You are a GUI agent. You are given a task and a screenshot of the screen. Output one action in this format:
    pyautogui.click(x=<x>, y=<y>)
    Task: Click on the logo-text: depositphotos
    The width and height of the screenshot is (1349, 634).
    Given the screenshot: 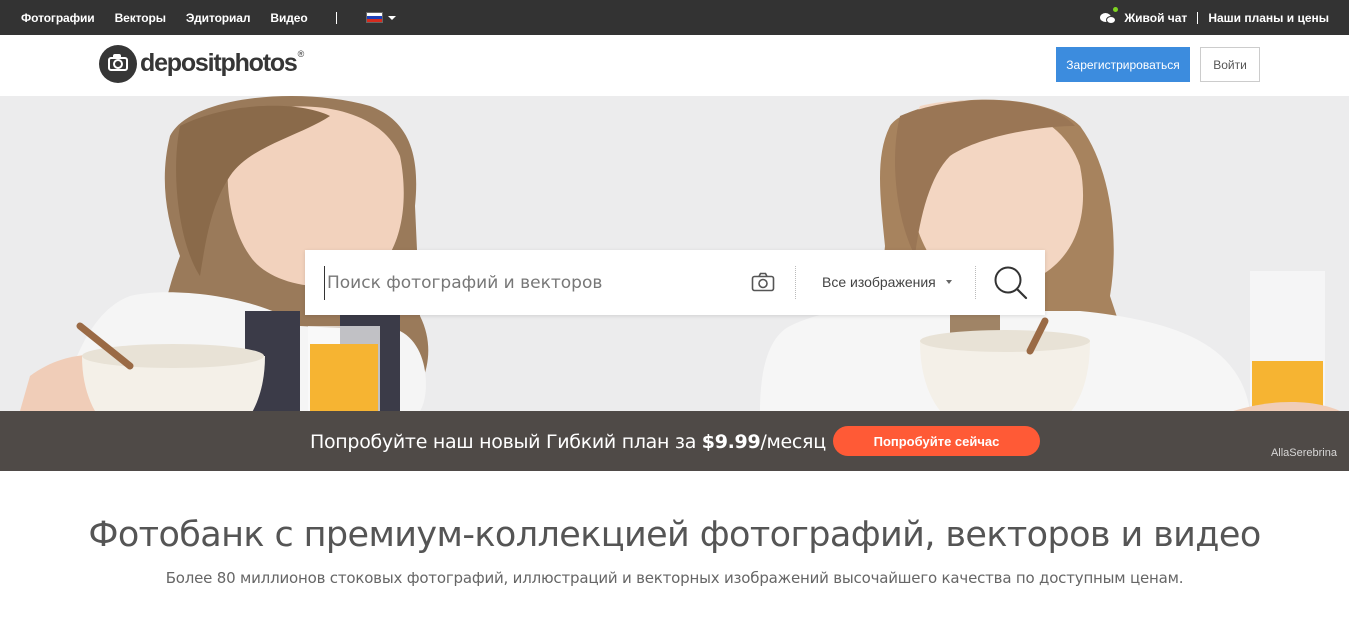 What is the action you would take?
    pyautogui.click(x=219, y=62)
    